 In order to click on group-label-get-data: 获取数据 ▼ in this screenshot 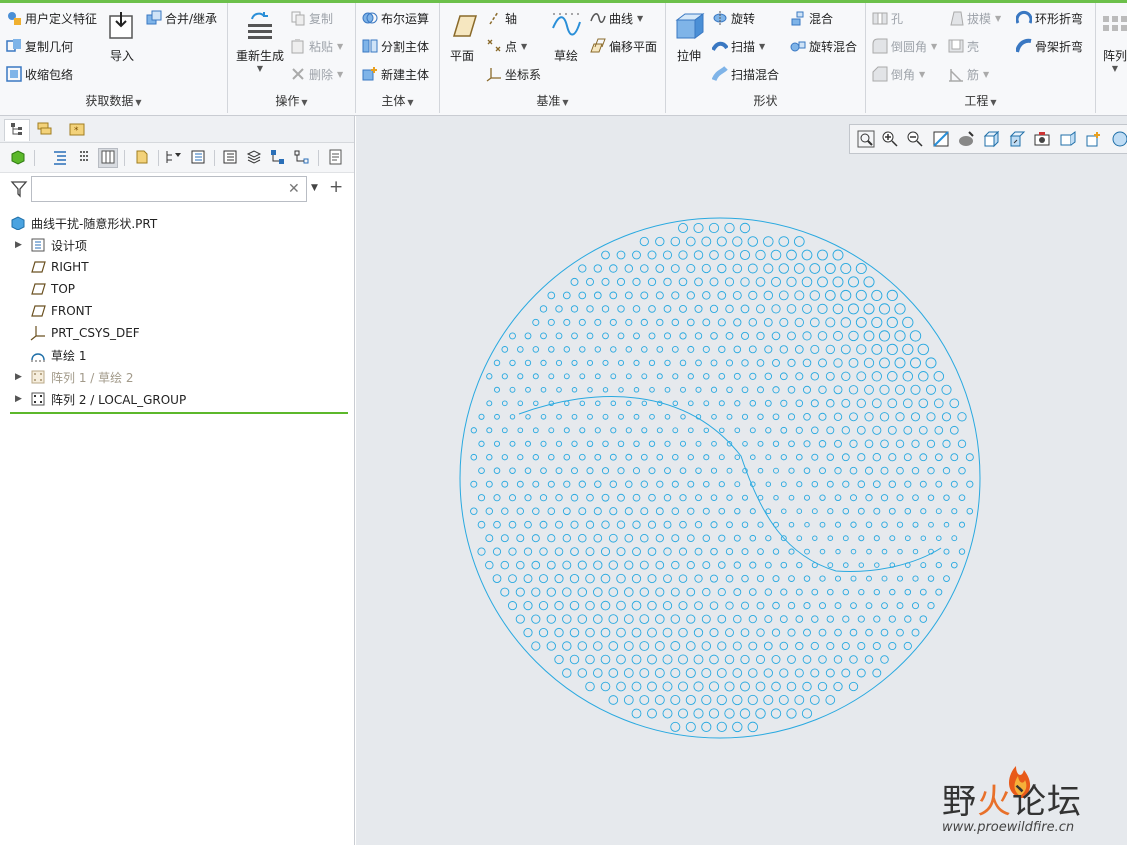, I will do `click(113, 100)`.